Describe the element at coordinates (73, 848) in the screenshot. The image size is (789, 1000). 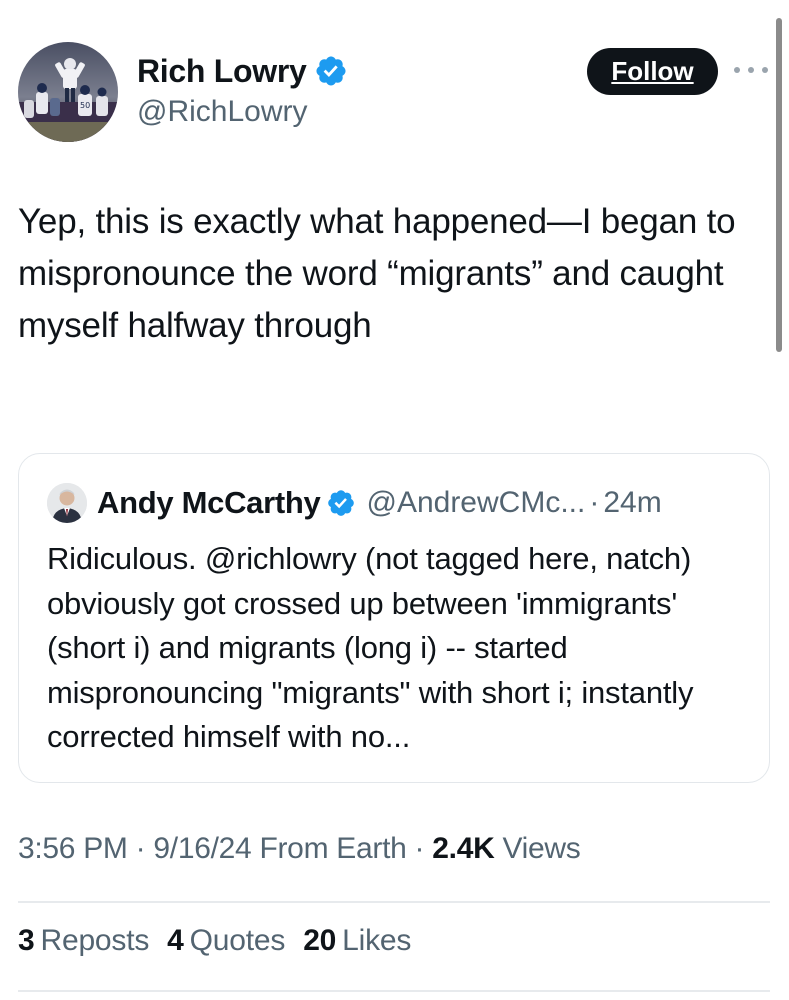
I see `tweet-time: 3:56 PM` at that location.